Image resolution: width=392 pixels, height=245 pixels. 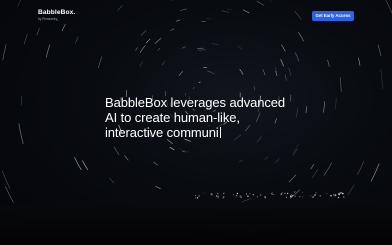 What do you see at coordinates (220, 132) in the screenshot?
I see `typing-caret` at bounding box center [220, 132].